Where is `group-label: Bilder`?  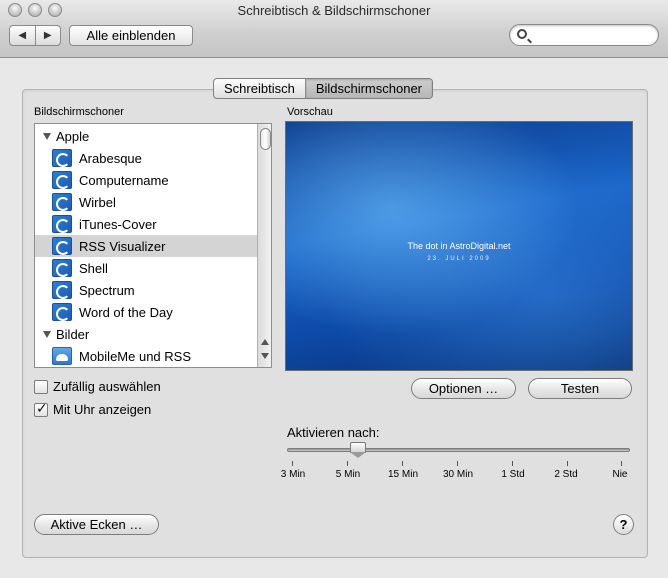
group-label: Bilder is located at coordinates (73, 334).